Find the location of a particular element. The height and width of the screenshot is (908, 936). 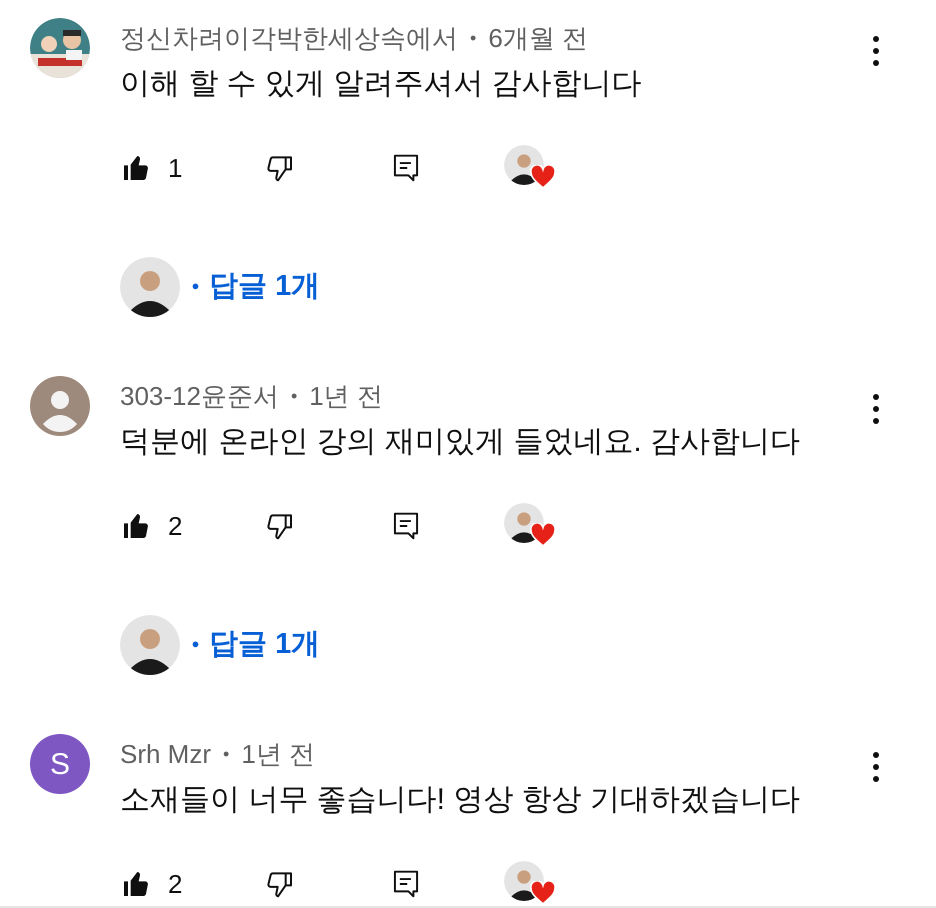

comment-text: 소재들이 너무 좋습니다! 영상 항상 기대하겠습니다 is located at coordinates (461, 800).